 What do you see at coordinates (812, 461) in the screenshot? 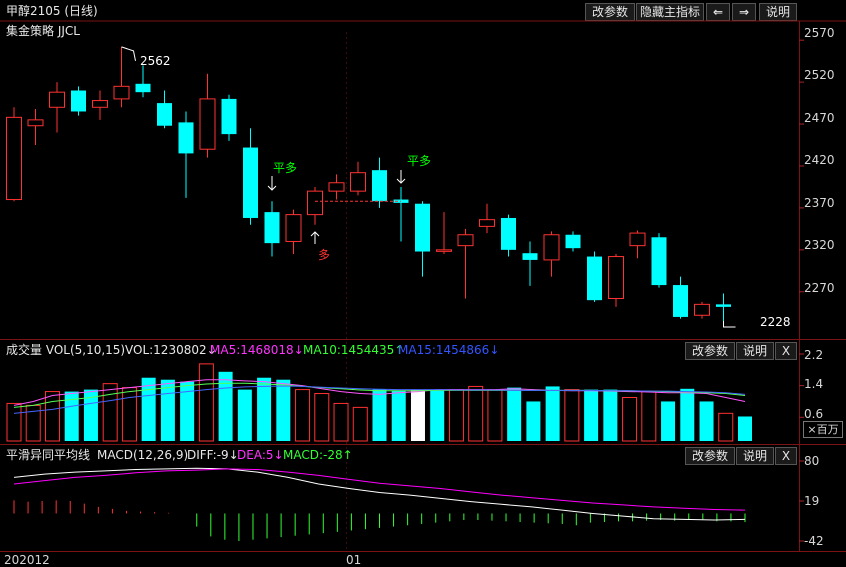
I see `macd-tick: 80` at bounding box center [812, 461].